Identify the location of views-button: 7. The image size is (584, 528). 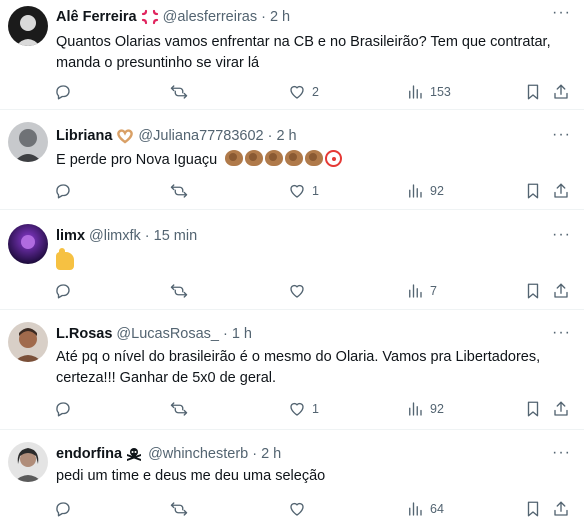
(421, 291).